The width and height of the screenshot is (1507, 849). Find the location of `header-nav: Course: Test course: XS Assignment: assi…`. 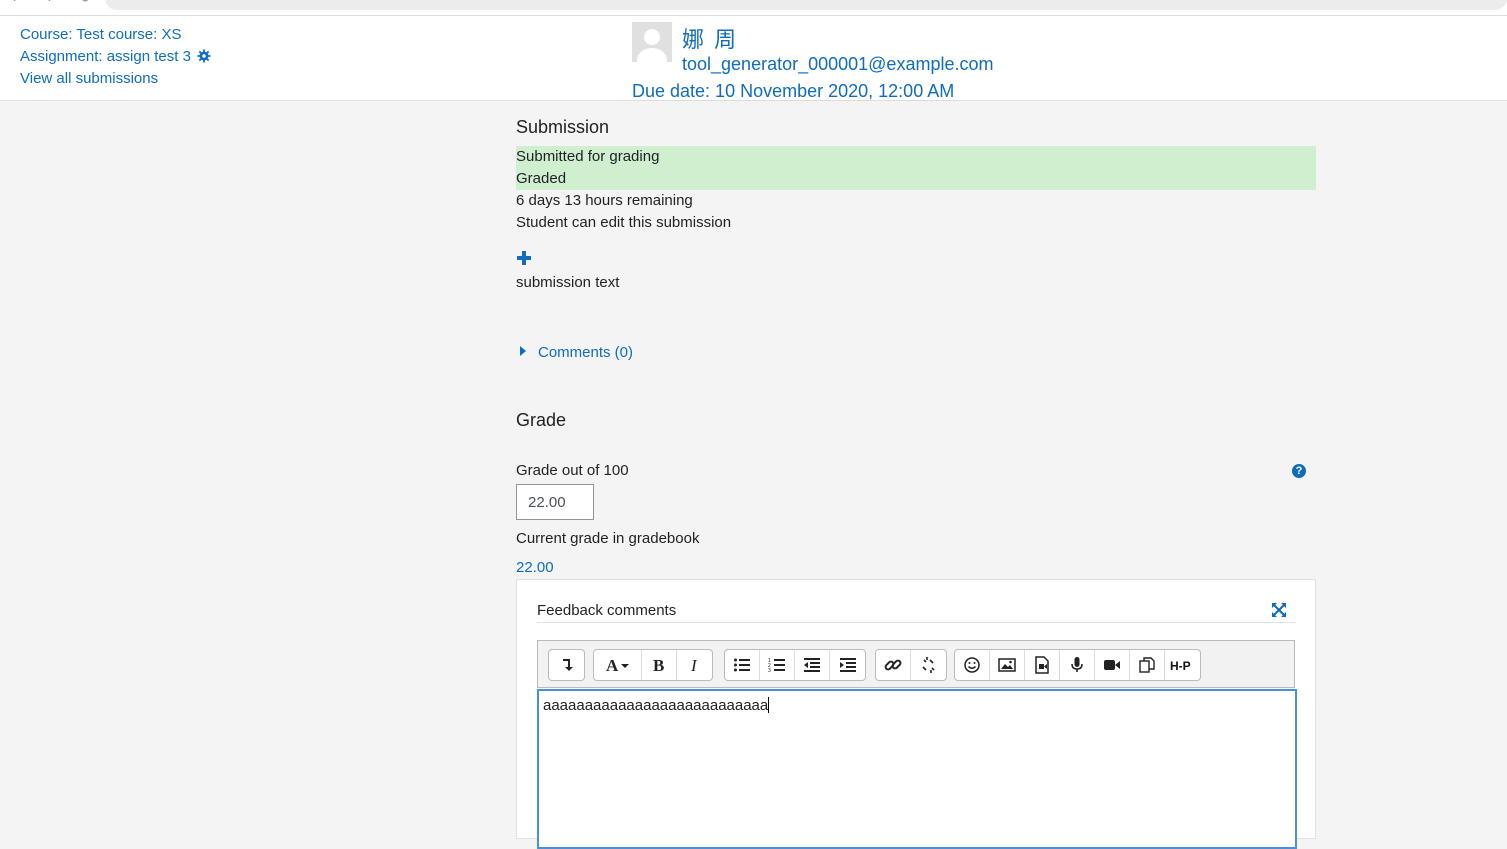

header-nav: Course: Test course: XS Assignment: assi… is located at coordinates (115, 57).